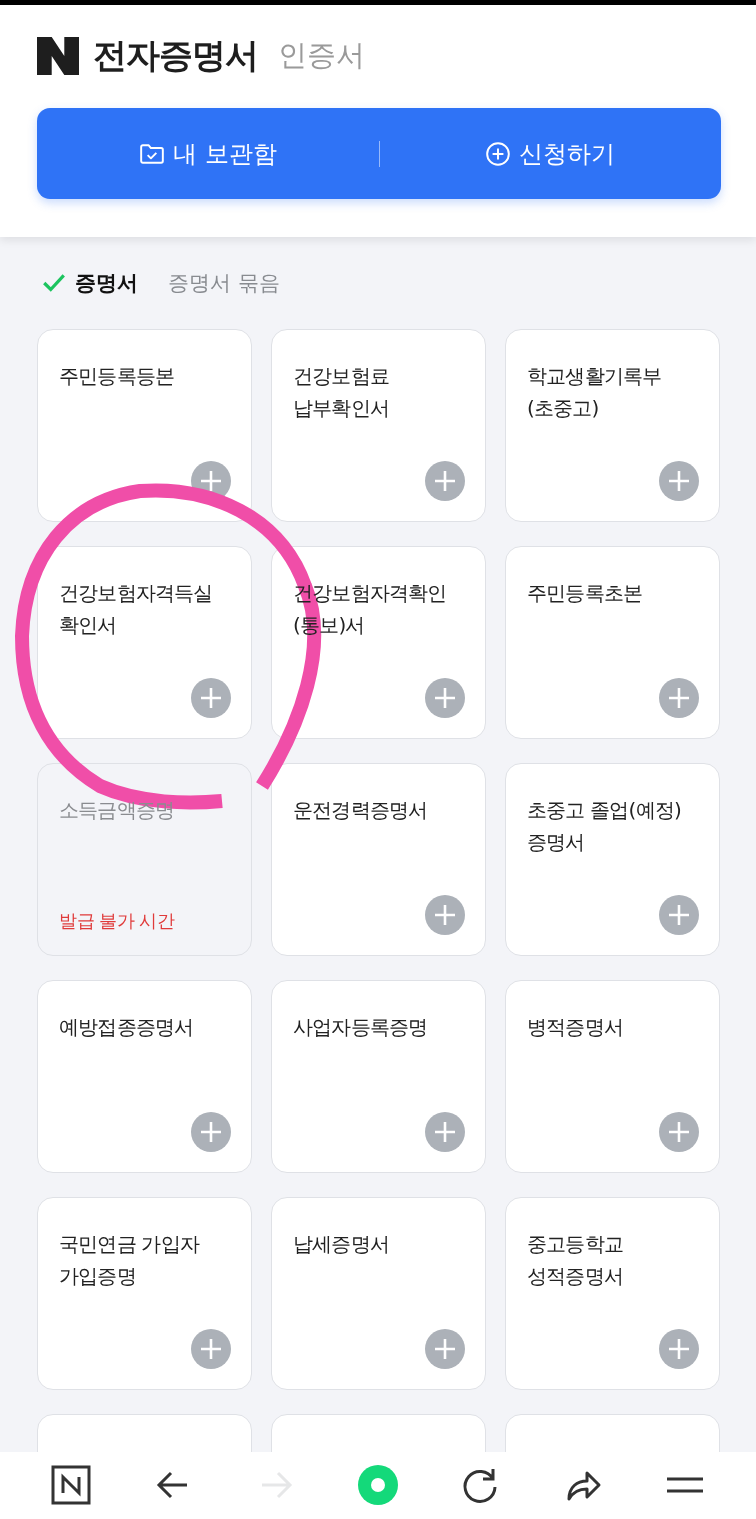  I want to click on status-text: 발급 불가 시간, so click(117, 921).